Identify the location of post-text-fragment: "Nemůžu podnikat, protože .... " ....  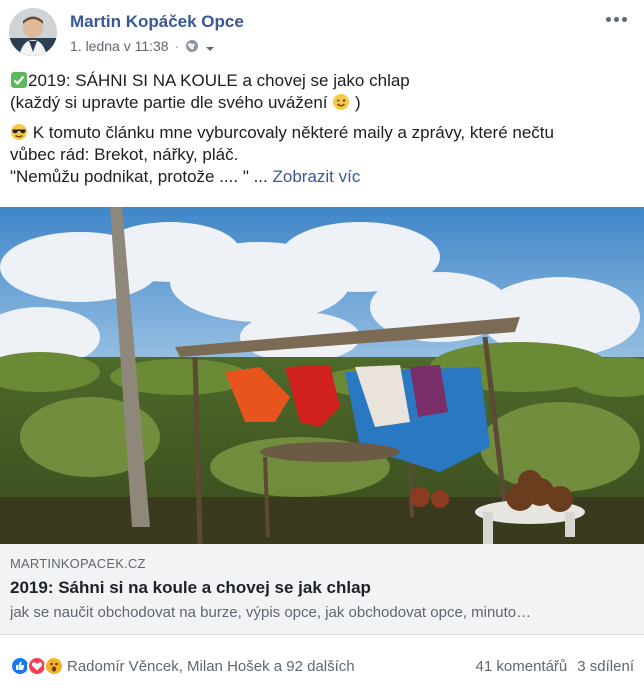
(139, 176).